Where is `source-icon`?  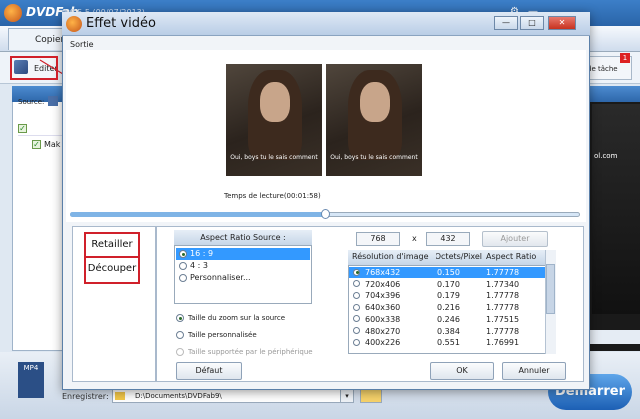
source-icon is located at coordinates (53, 101).